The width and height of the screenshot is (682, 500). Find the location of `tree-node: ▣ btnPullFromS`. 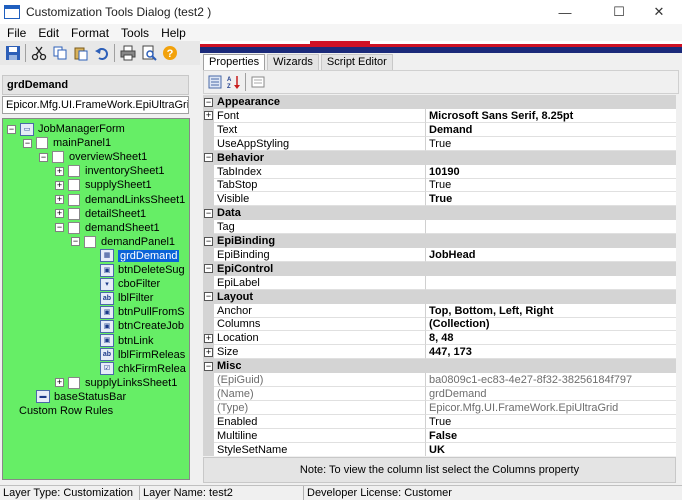

tree-node: ▣ btnPullFromS is located at coordinates (136, 312).